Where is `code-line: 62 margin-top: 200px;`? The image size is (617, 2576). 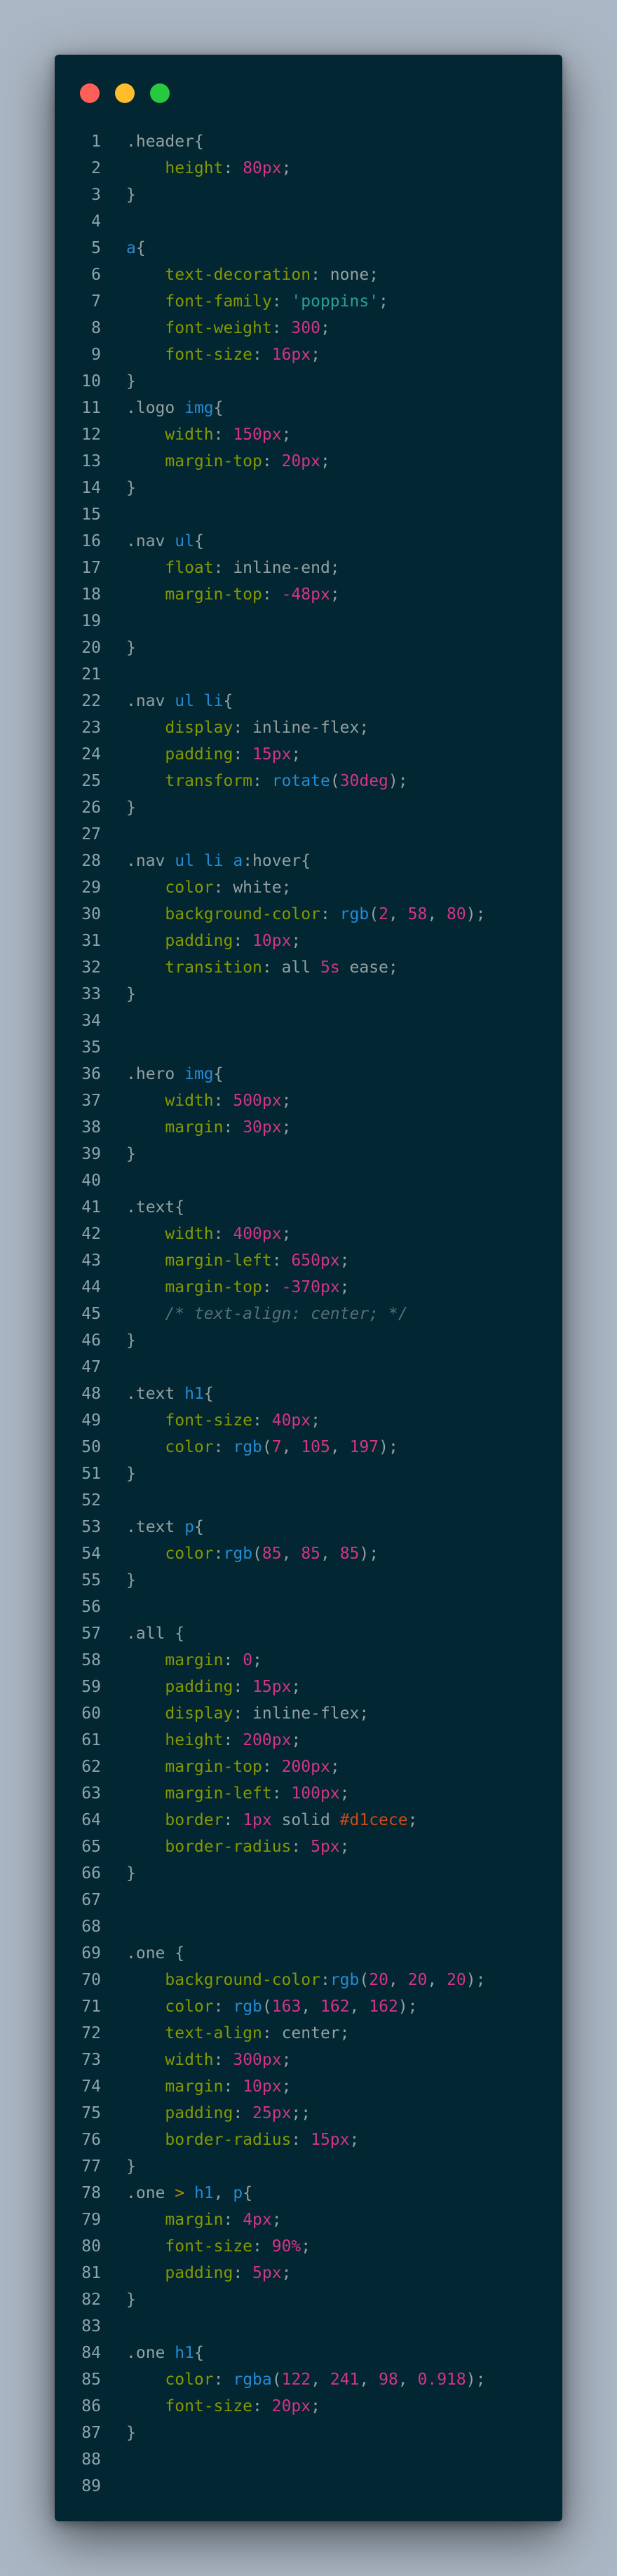
code-line: 62 margin-top: 200px; is located at coordinates (308, 1767).